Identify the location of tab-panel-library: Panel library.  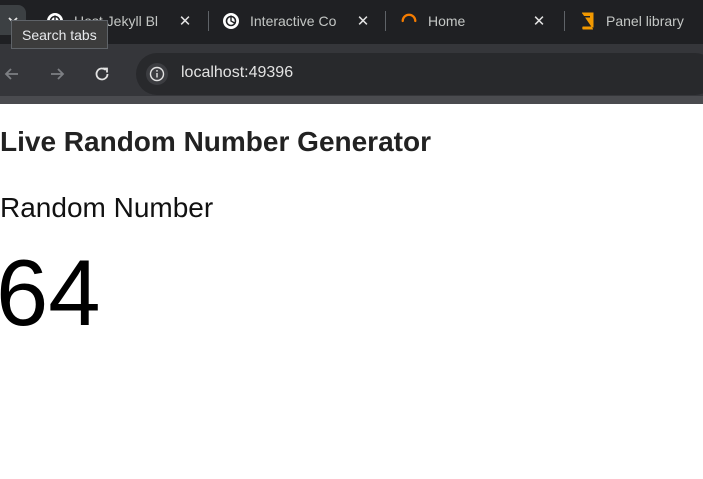
(640, 21).